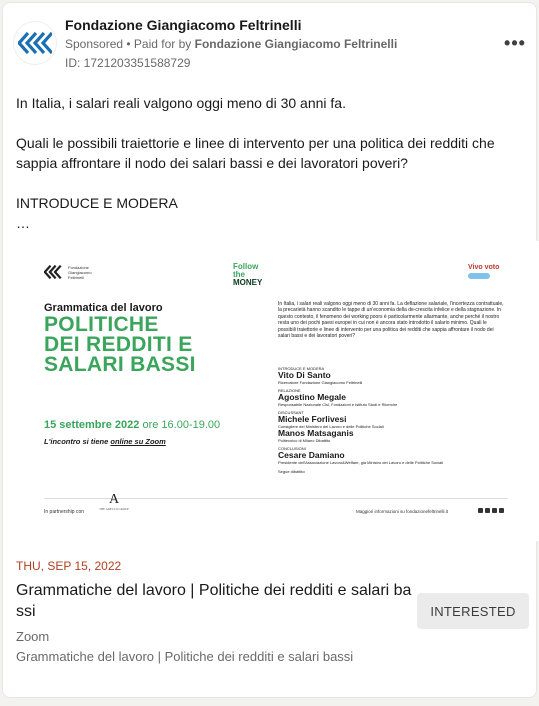 This screenshot has height=706, width=539. I want to click on org-avatar, so click(35, 43).